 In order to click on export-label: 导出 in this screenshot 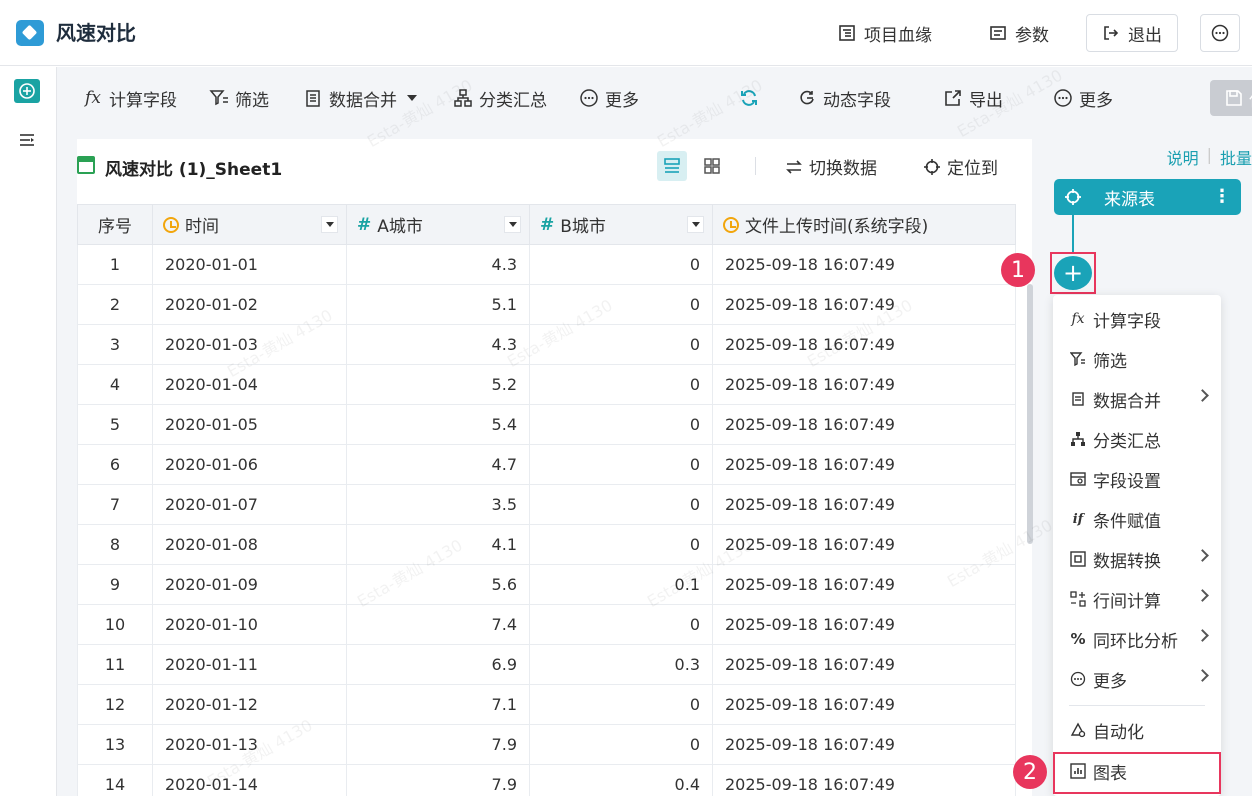, I will do `click(986, 100)`.